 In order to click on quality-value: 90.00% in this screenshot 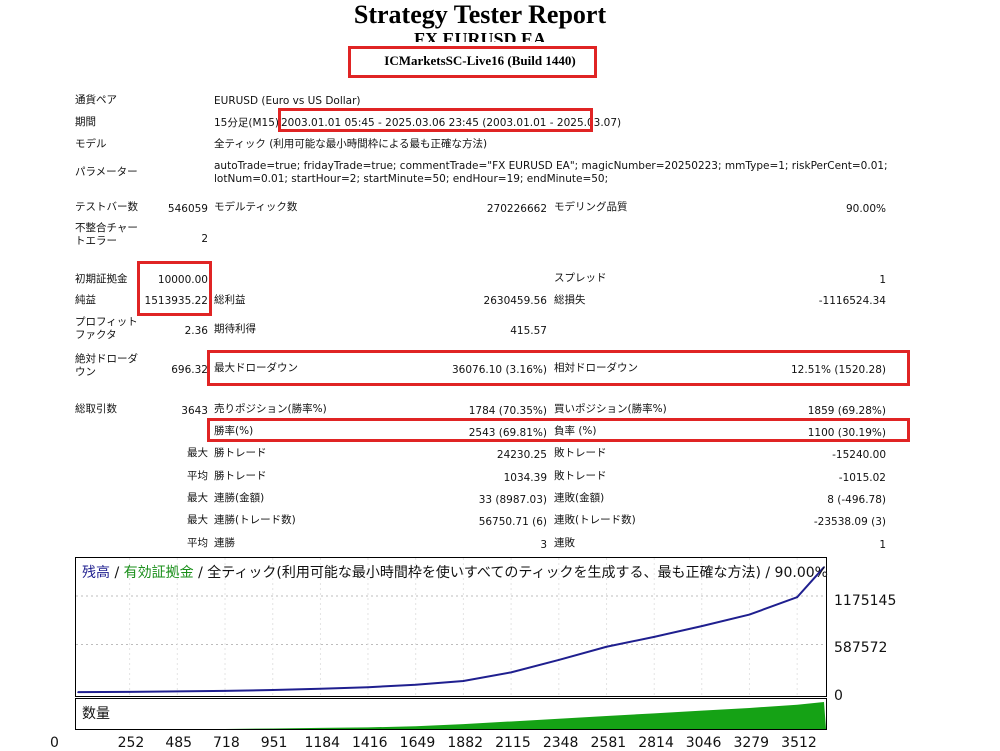, I will do `click(865, 209)`.